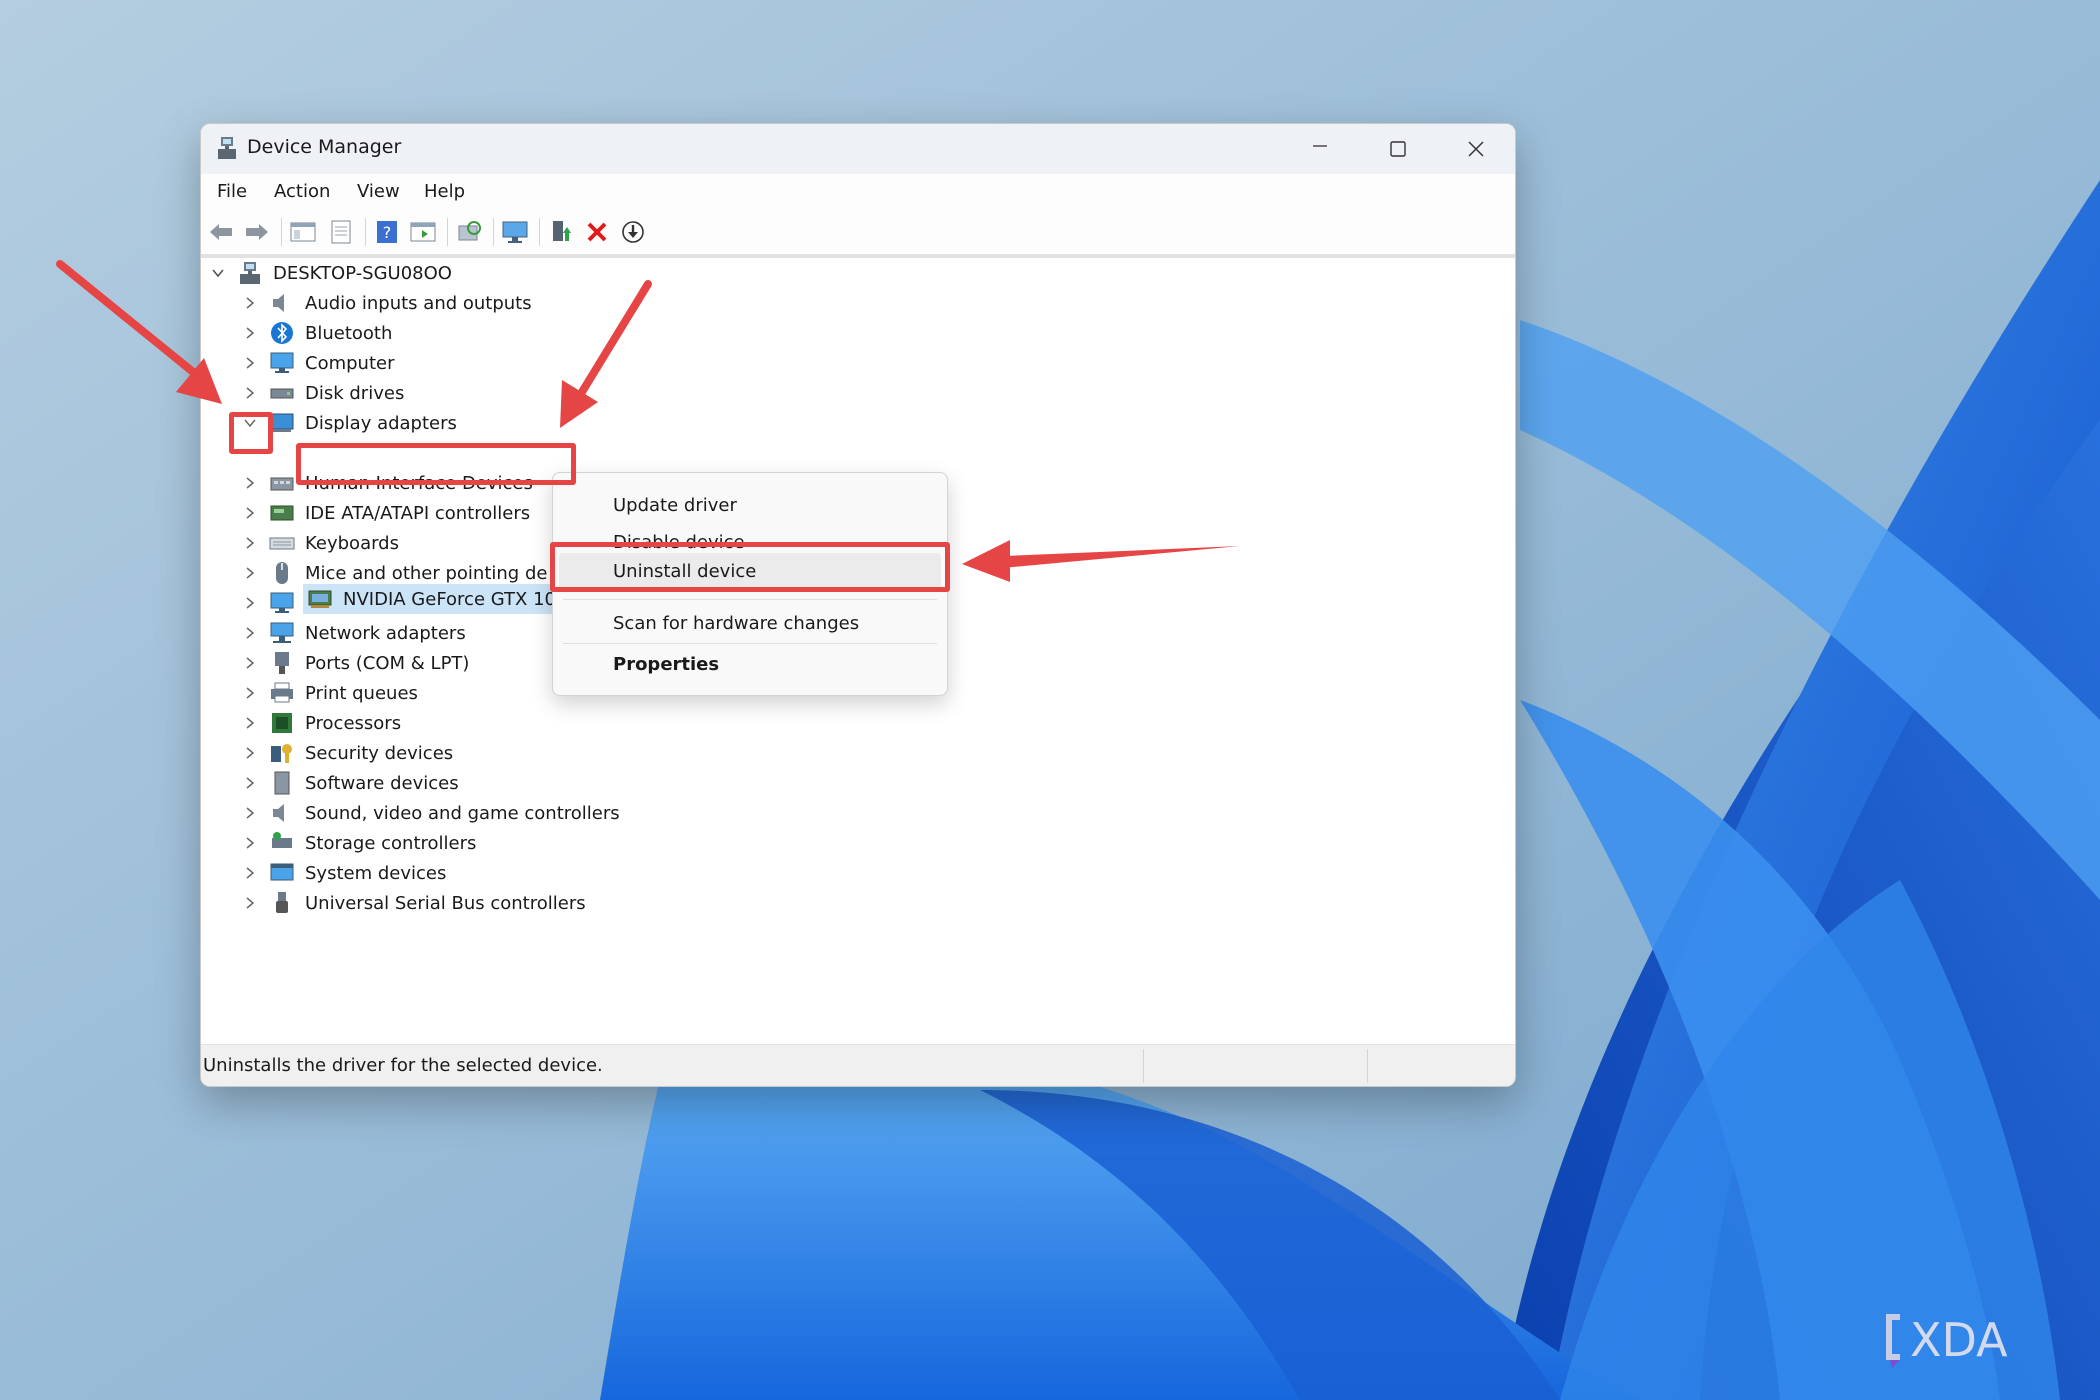  I want to click on tree-category-row: Disk drives, so click(322, 393).